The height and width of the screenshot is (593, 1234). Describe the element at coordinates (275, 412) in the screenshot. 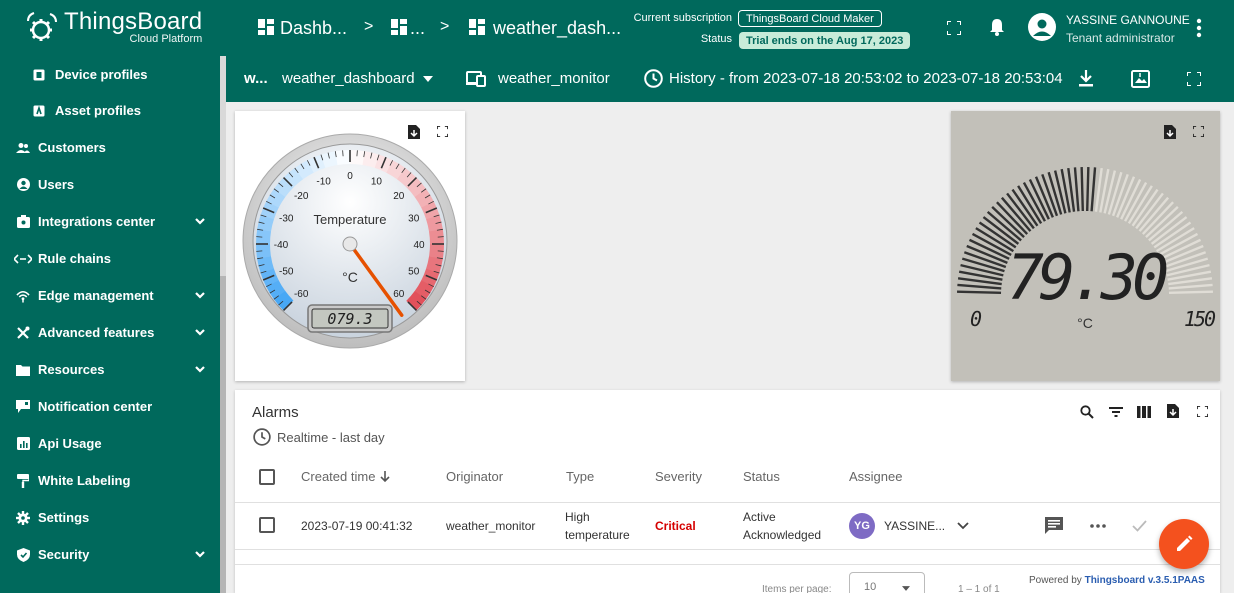

I see `alarms-title: Alarms` at that location.